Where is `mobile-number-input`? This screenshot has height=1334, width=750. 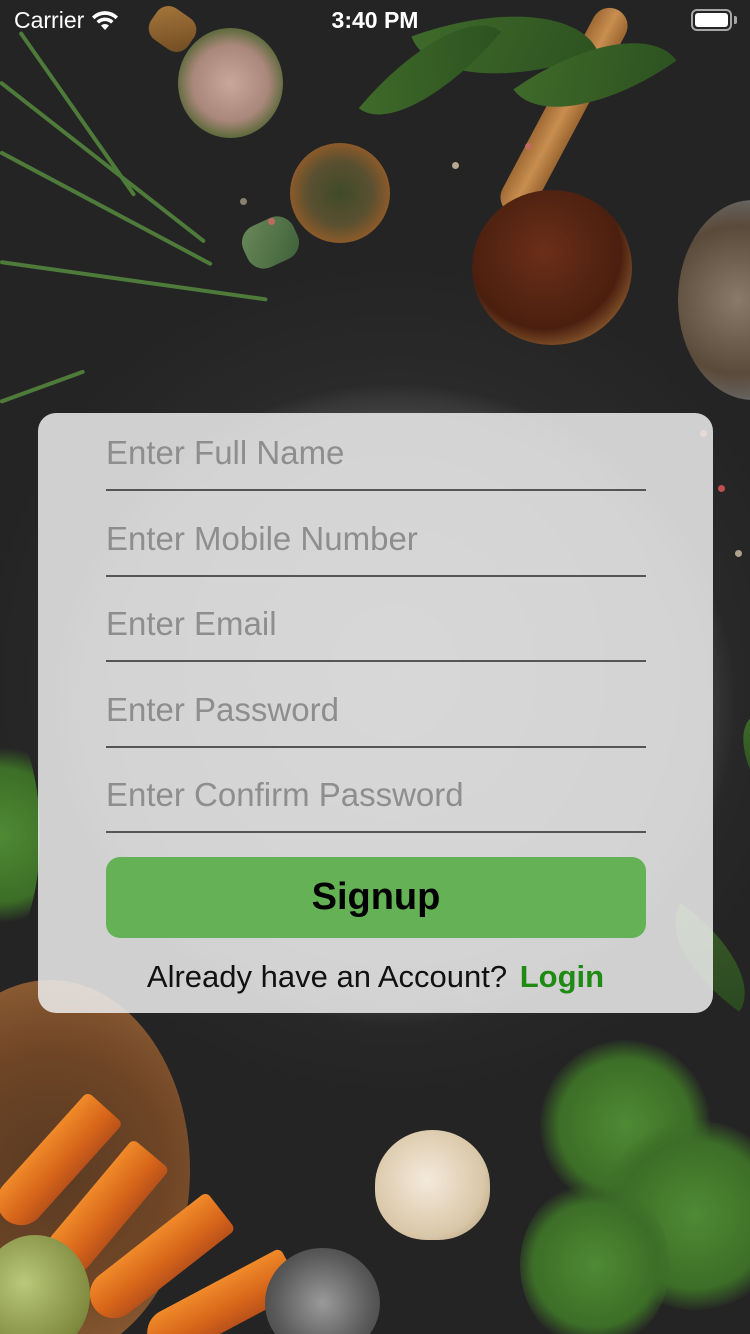
mobile-number-input is located at coordinates (376, 539).